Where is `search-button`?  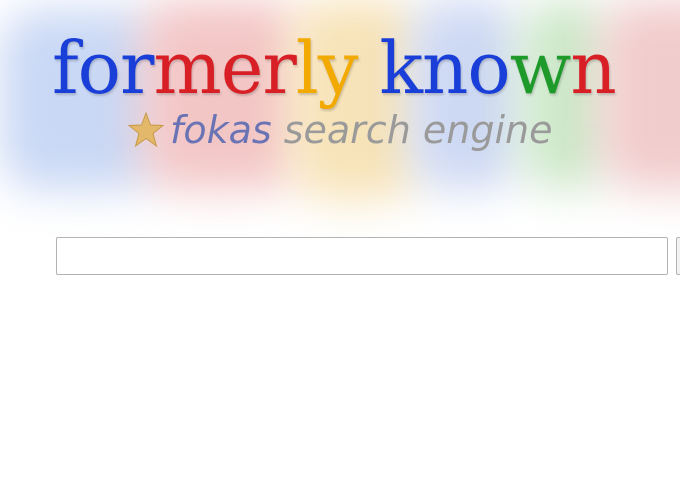 search-button is located at coordinates (678, 256).